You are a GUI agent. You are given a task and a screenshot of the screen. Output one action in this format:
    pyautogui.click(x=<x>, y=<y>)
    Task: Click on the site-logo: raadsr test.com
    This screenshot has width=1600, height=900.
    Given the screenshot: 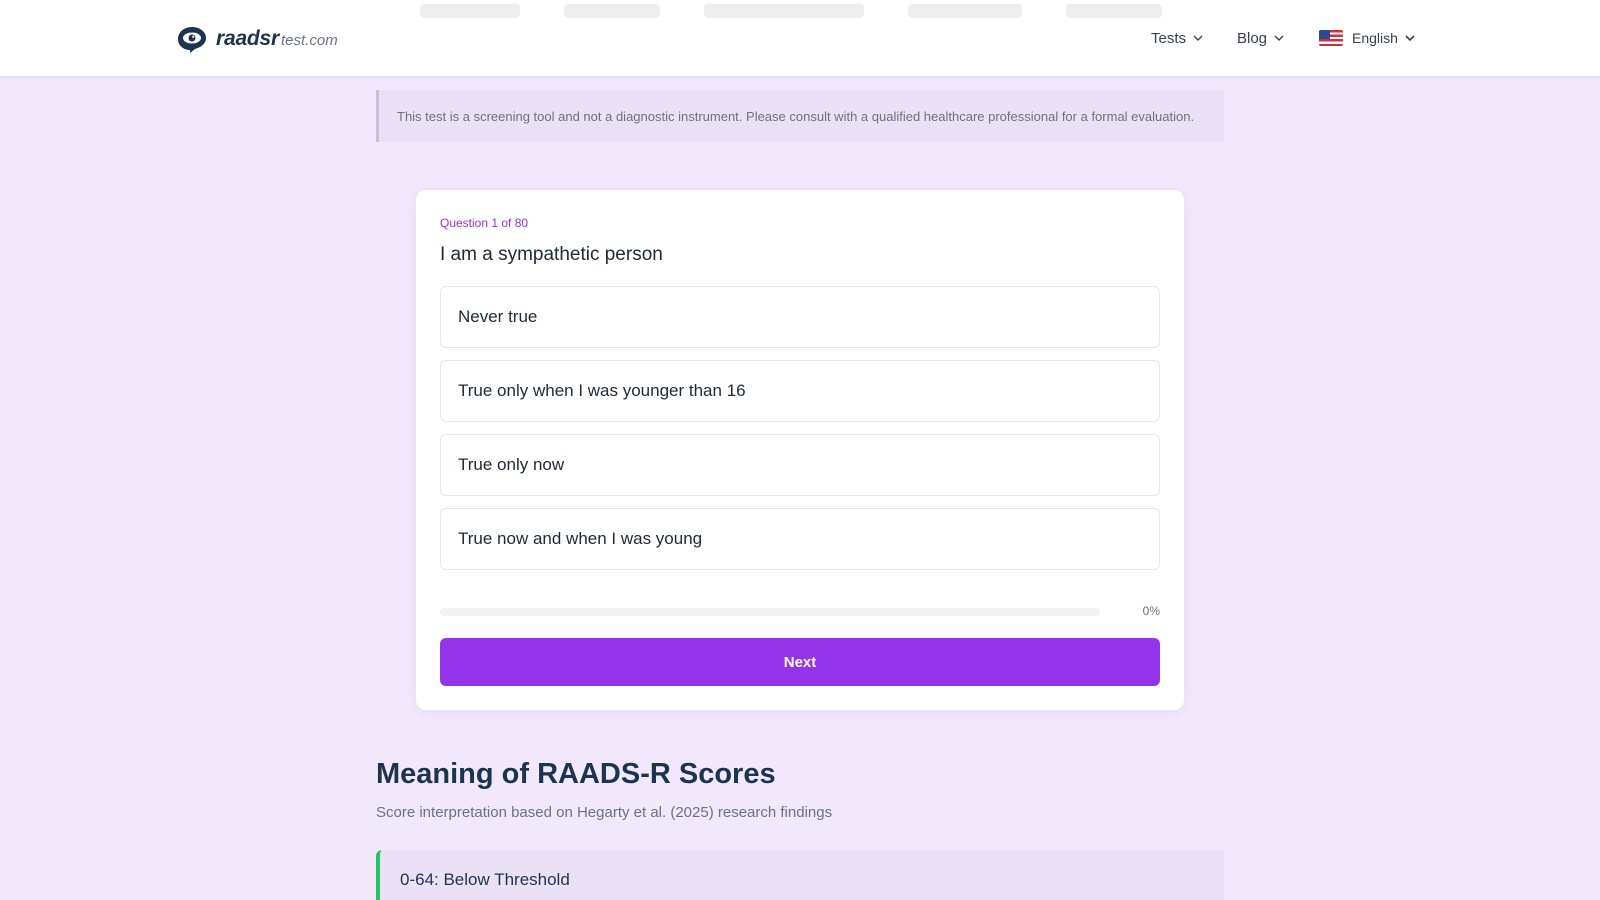 What is the action you would take?
    pyautogui.click(x=257, y=39)
    